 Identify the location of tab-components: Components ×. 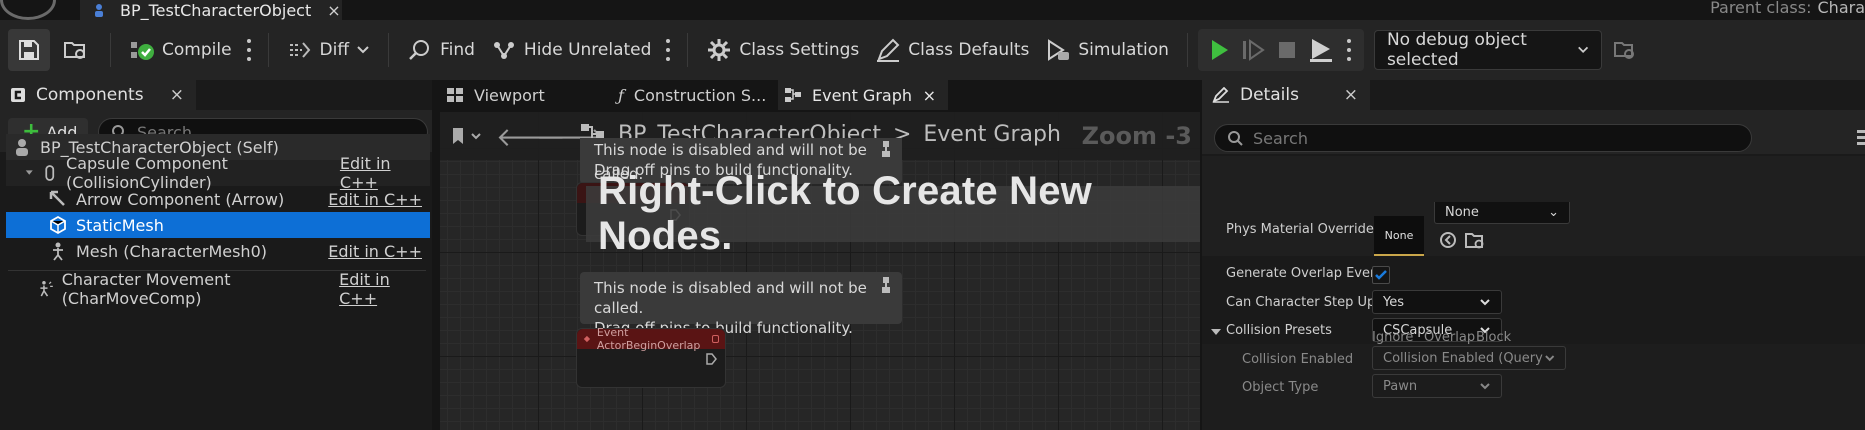
(98, 95).